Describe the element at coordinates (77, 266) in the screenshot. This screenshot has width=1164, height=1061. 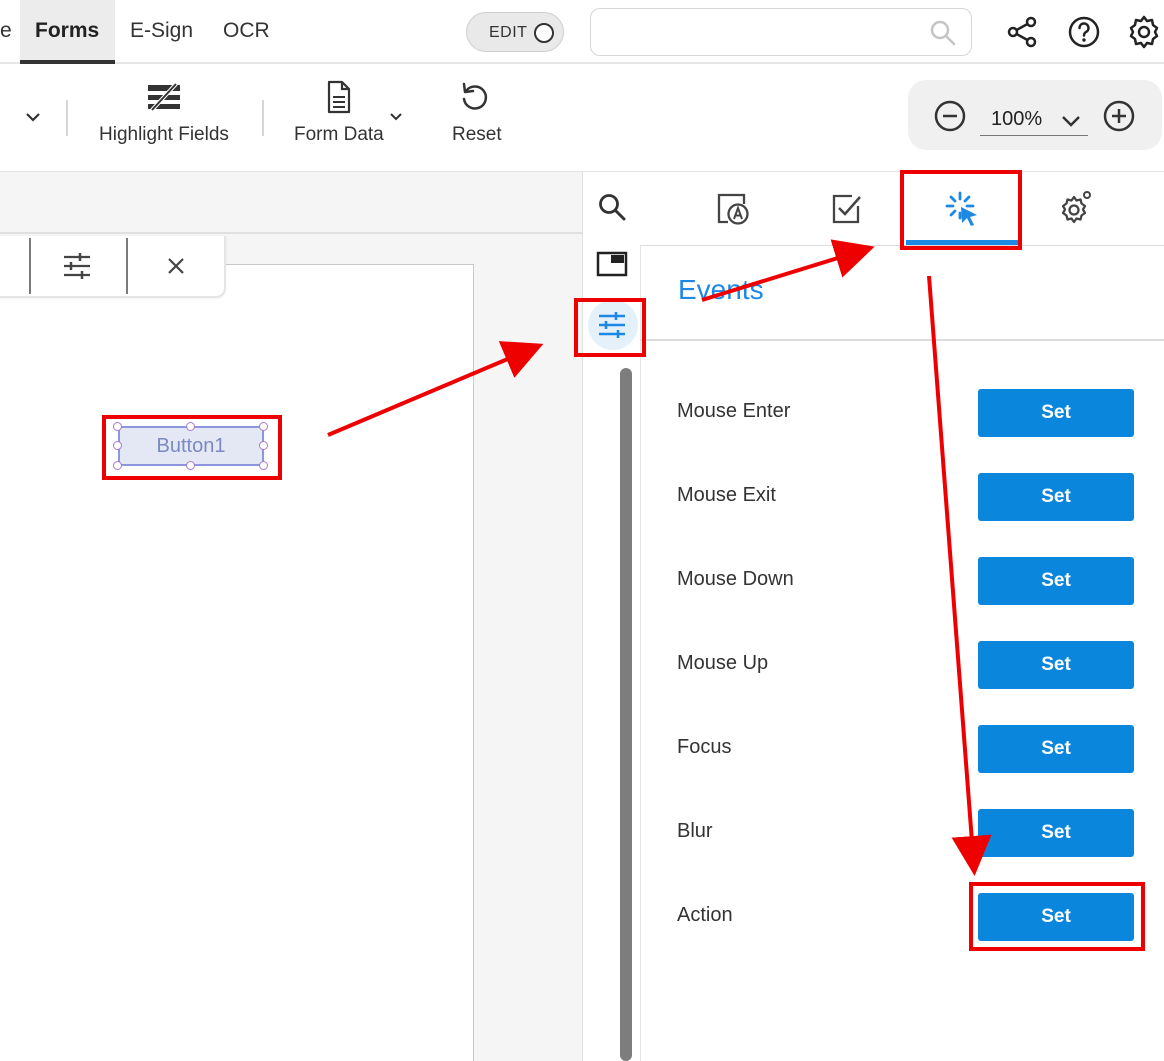
I see `properties-sliders-icon` at that location.